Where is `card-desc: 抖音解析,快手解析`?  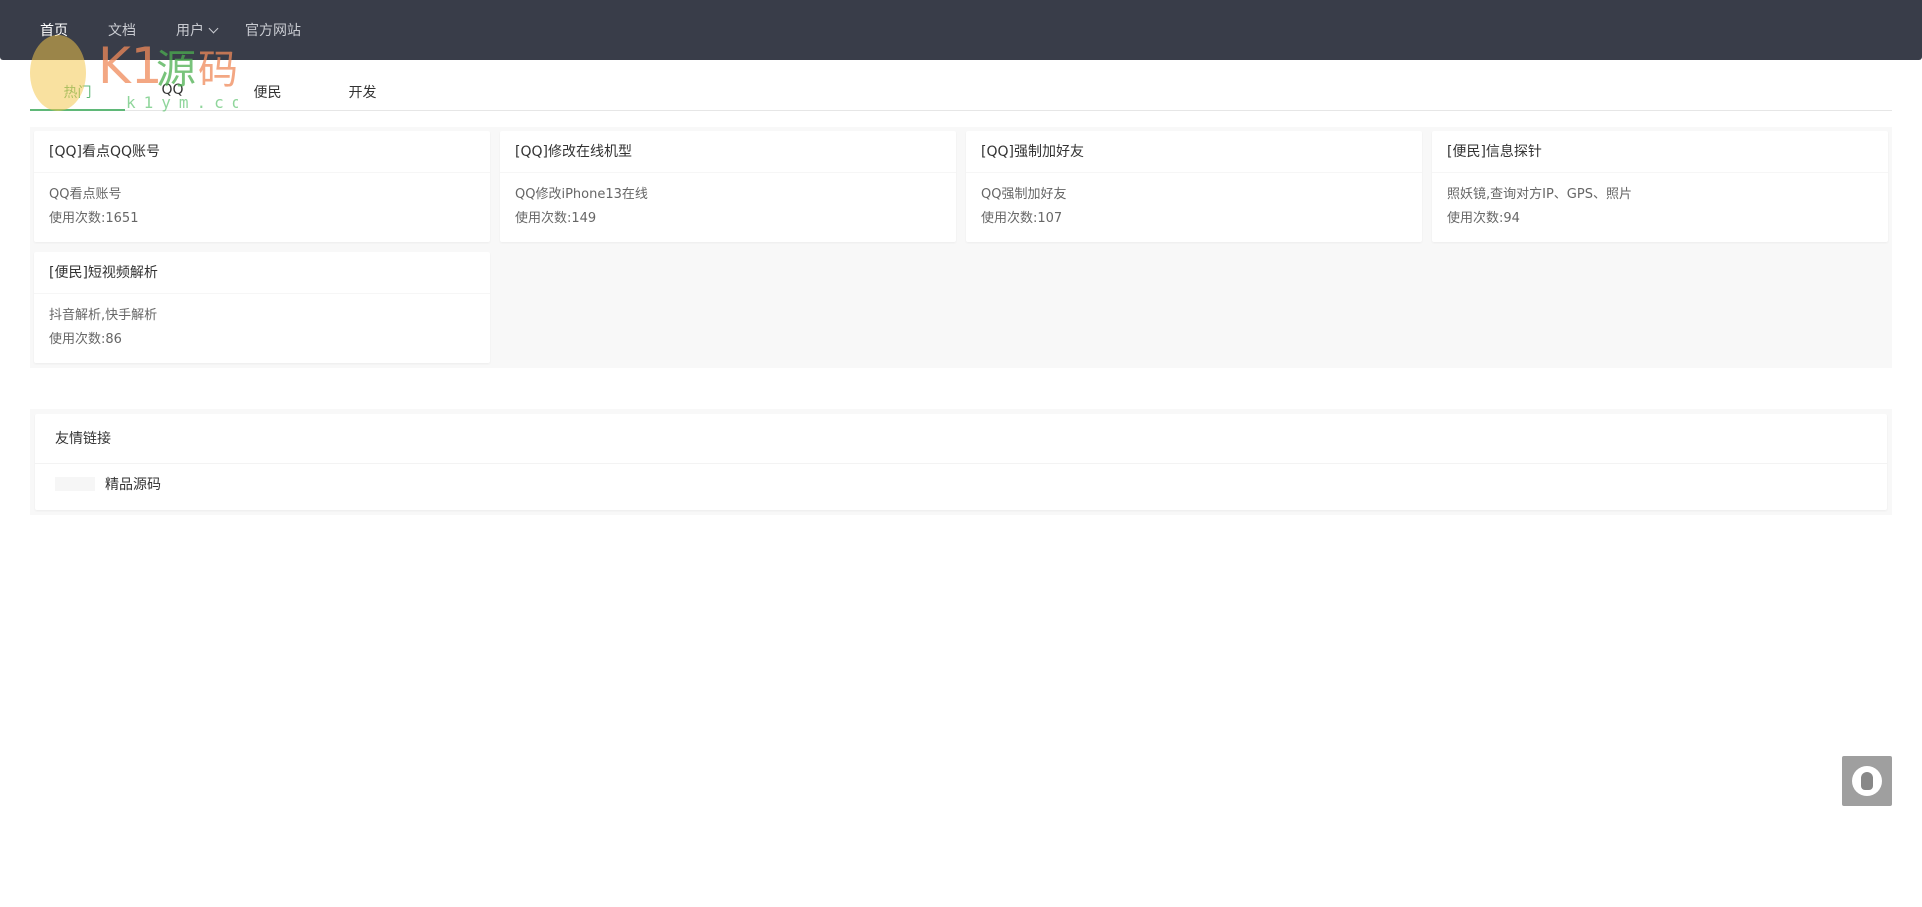
card-desc: 抖音解析,快手解析 is located at coordinates (103, 315).